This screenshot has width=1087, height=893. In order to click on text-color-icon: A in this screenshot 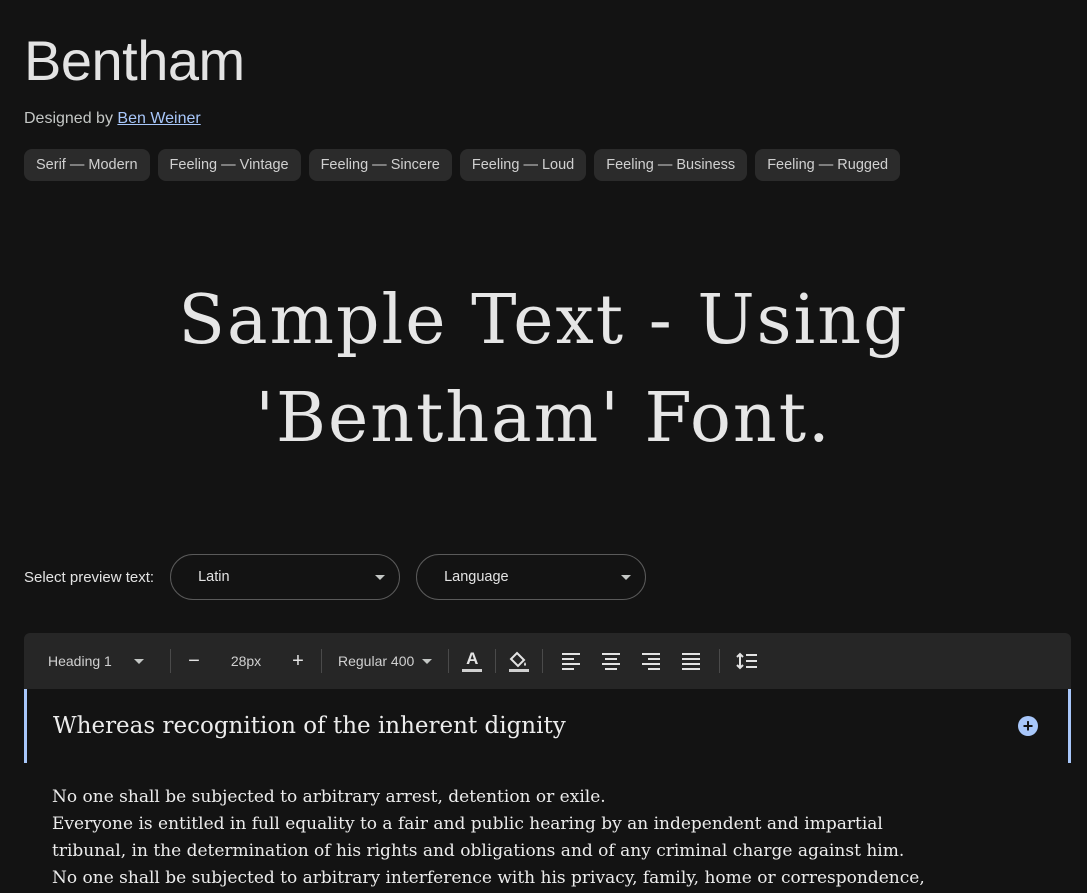, I will do `click(472, 661)`.